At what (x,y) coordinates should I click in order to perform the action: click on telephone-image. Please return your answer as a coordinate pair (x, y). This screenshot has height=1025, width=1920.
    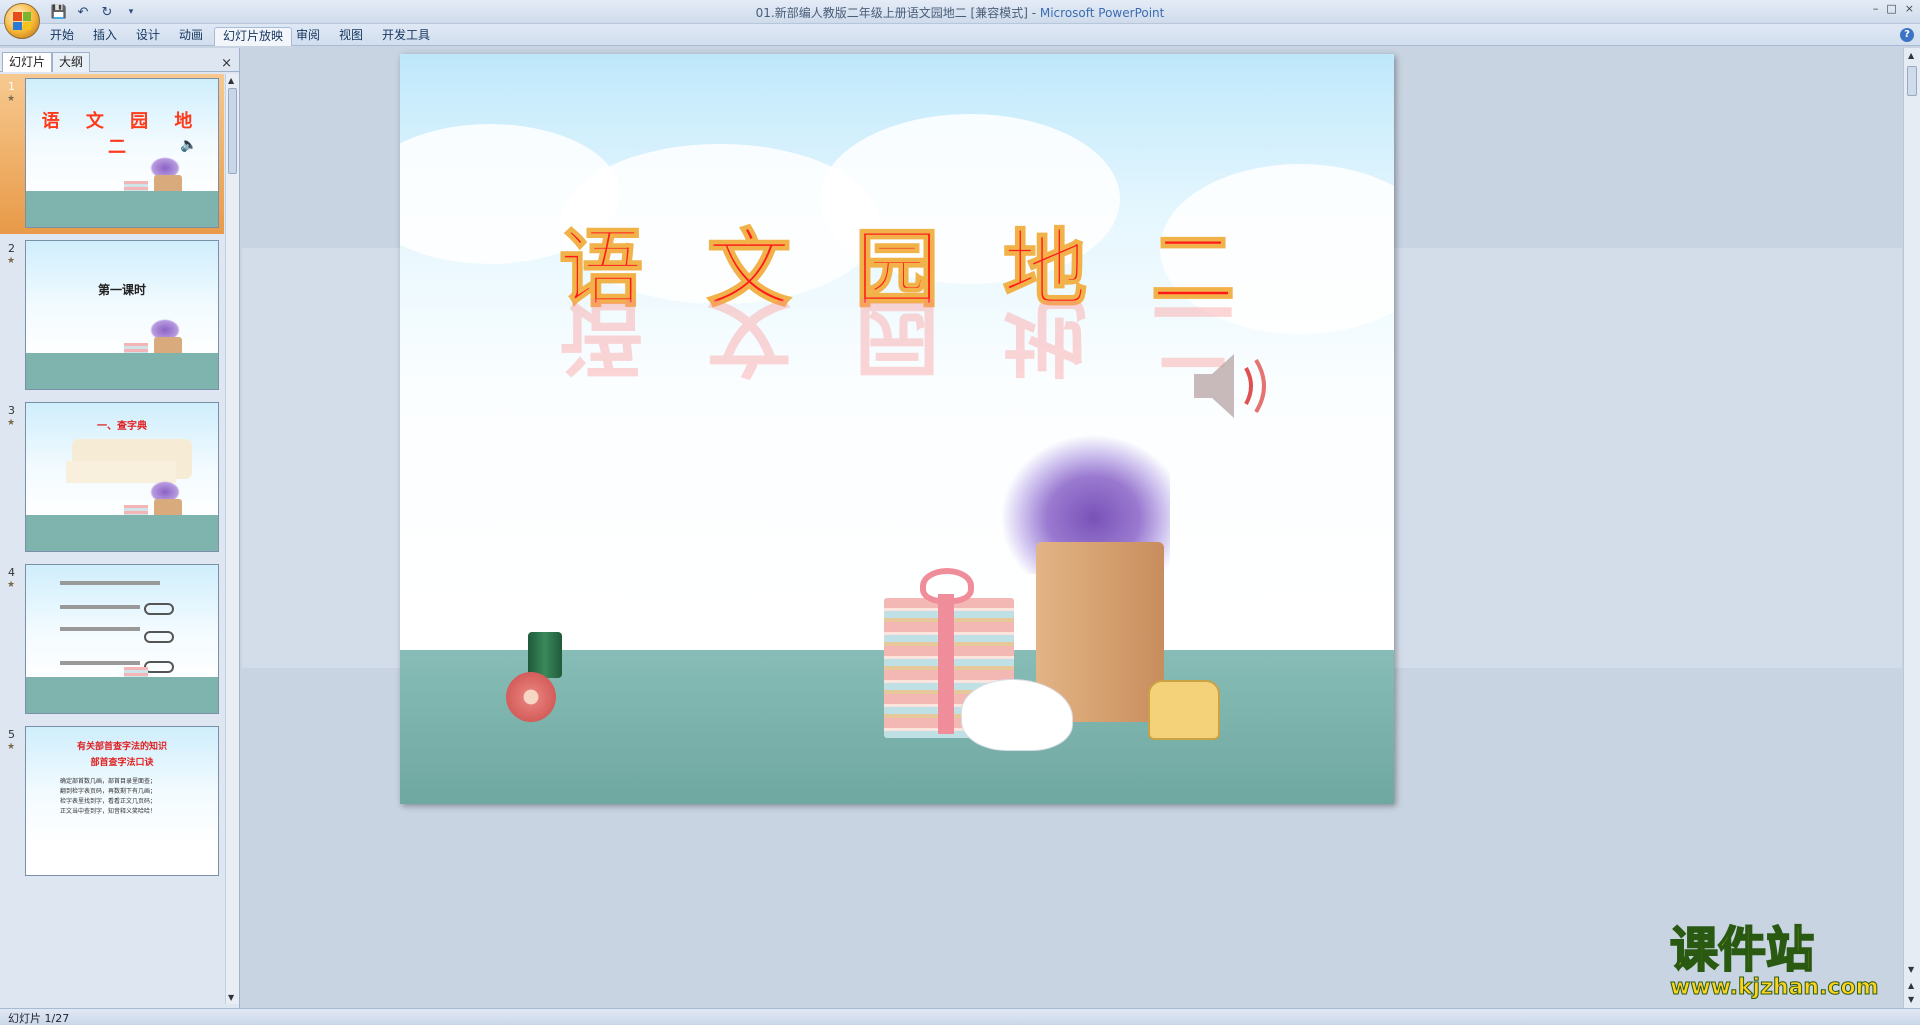
    Looking at the image, I should click on (1184, 710).